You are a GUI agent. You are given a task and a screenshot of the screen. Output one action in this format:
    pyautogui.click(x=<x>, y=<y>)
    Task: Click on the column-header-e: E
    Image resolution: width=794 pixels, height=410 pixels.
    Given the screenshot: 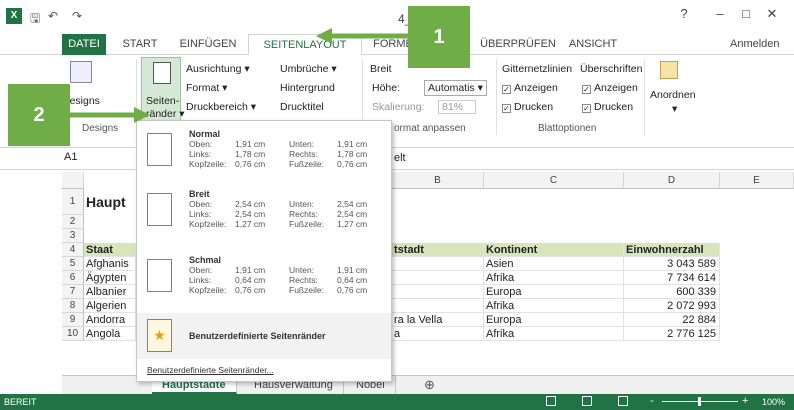 What is the action you would take?
    pyautogui.click(x=757, y=180)
    